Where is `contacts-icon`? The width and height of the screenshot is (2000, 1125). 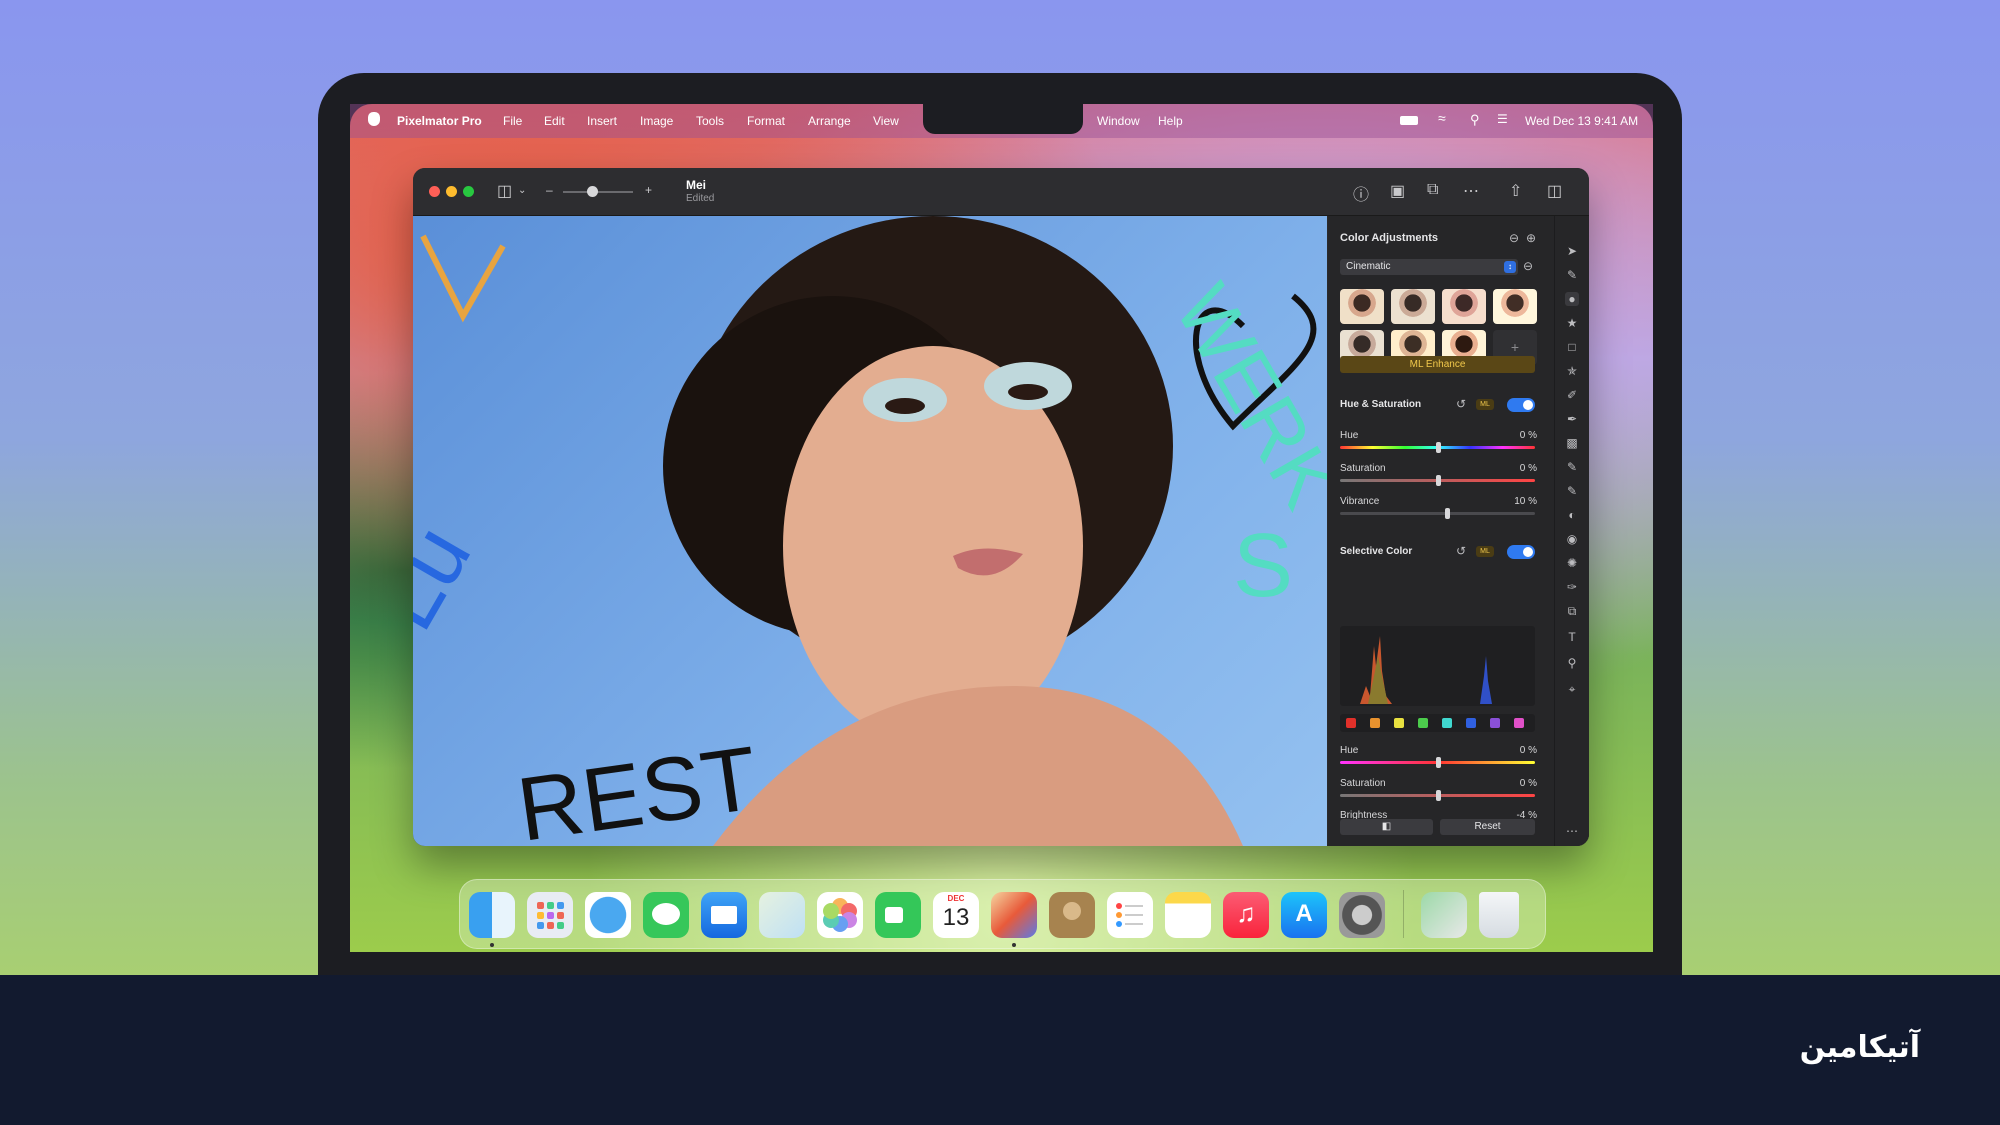 contacts-icon is located at coordinates (1072, 915).